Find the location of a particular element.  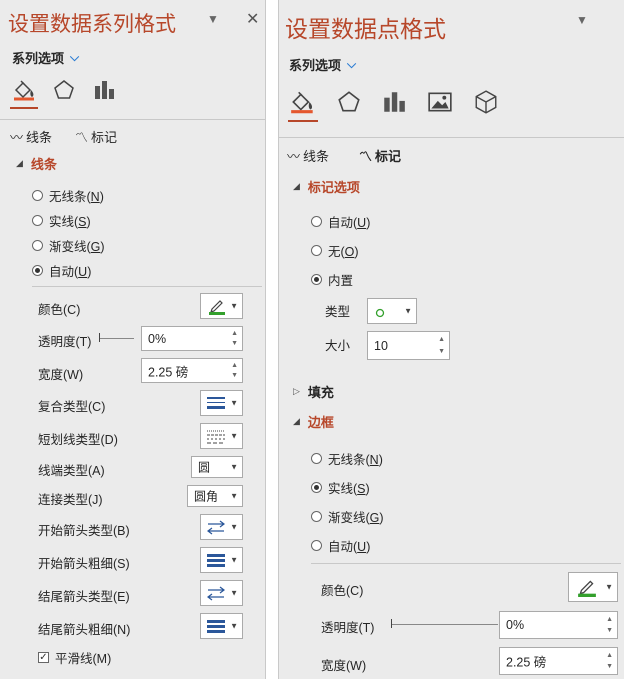

join-type-label: 连接类型(J) is located at coordinates (70, 500).